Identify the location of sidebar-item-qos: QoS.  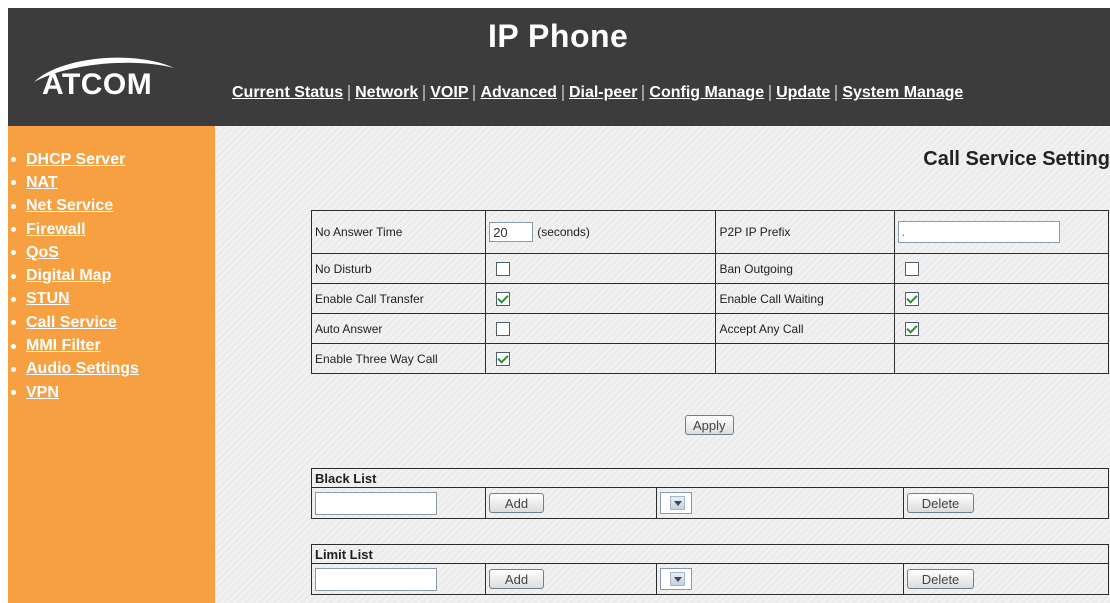
(74, 252).